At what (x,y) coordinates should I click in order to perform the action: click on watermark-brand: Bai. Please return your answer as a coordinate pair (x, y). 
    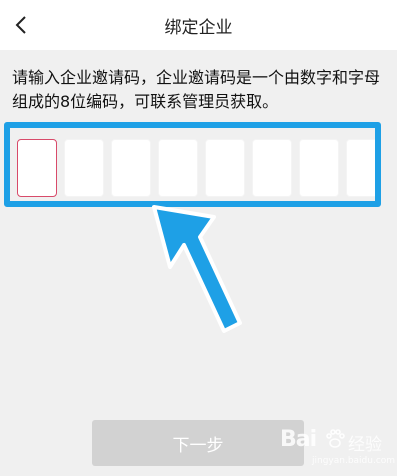
    Looking at the image, I should click on (298, 439).